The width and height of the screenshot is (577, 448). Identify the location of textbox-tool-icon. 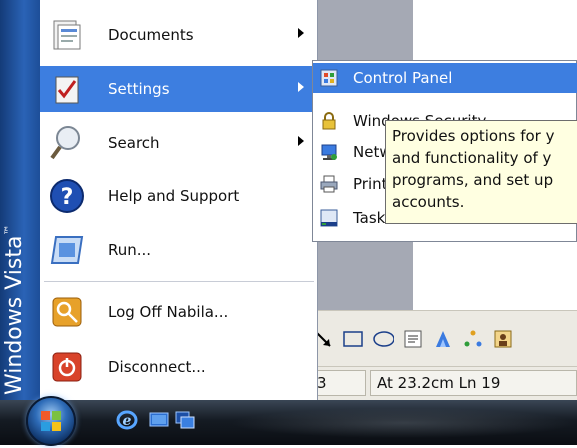
(413, 339).